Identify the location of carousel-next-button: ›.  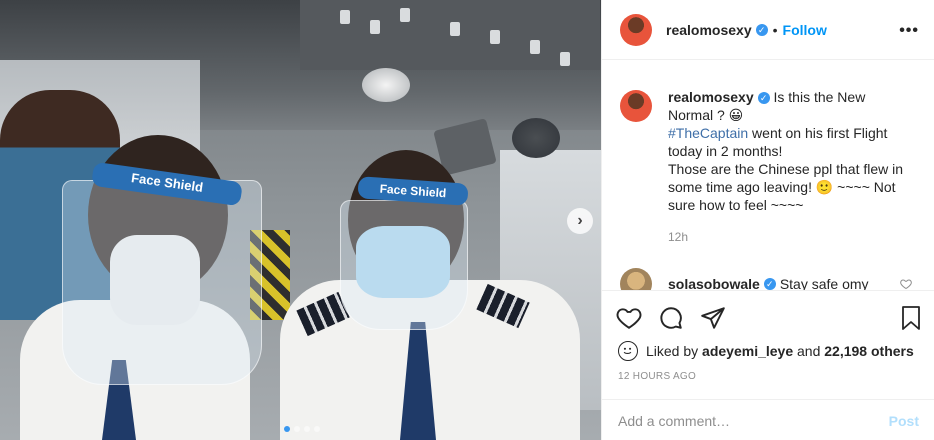
(580, 221).